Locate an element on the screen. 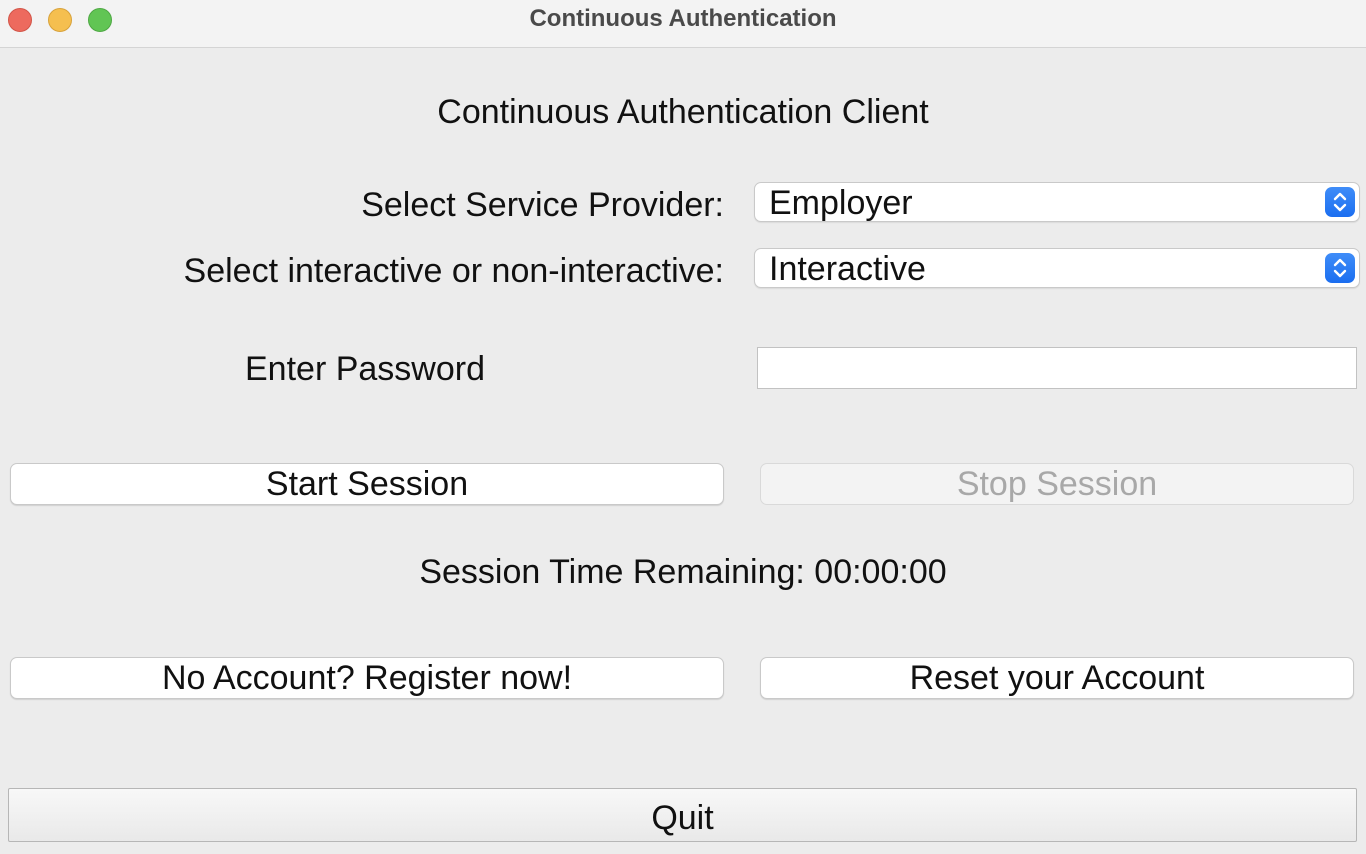 The width and height of the screenshot is (1366, 854). title-bar: Continuous Authentication is located at coordinates (683, 24).